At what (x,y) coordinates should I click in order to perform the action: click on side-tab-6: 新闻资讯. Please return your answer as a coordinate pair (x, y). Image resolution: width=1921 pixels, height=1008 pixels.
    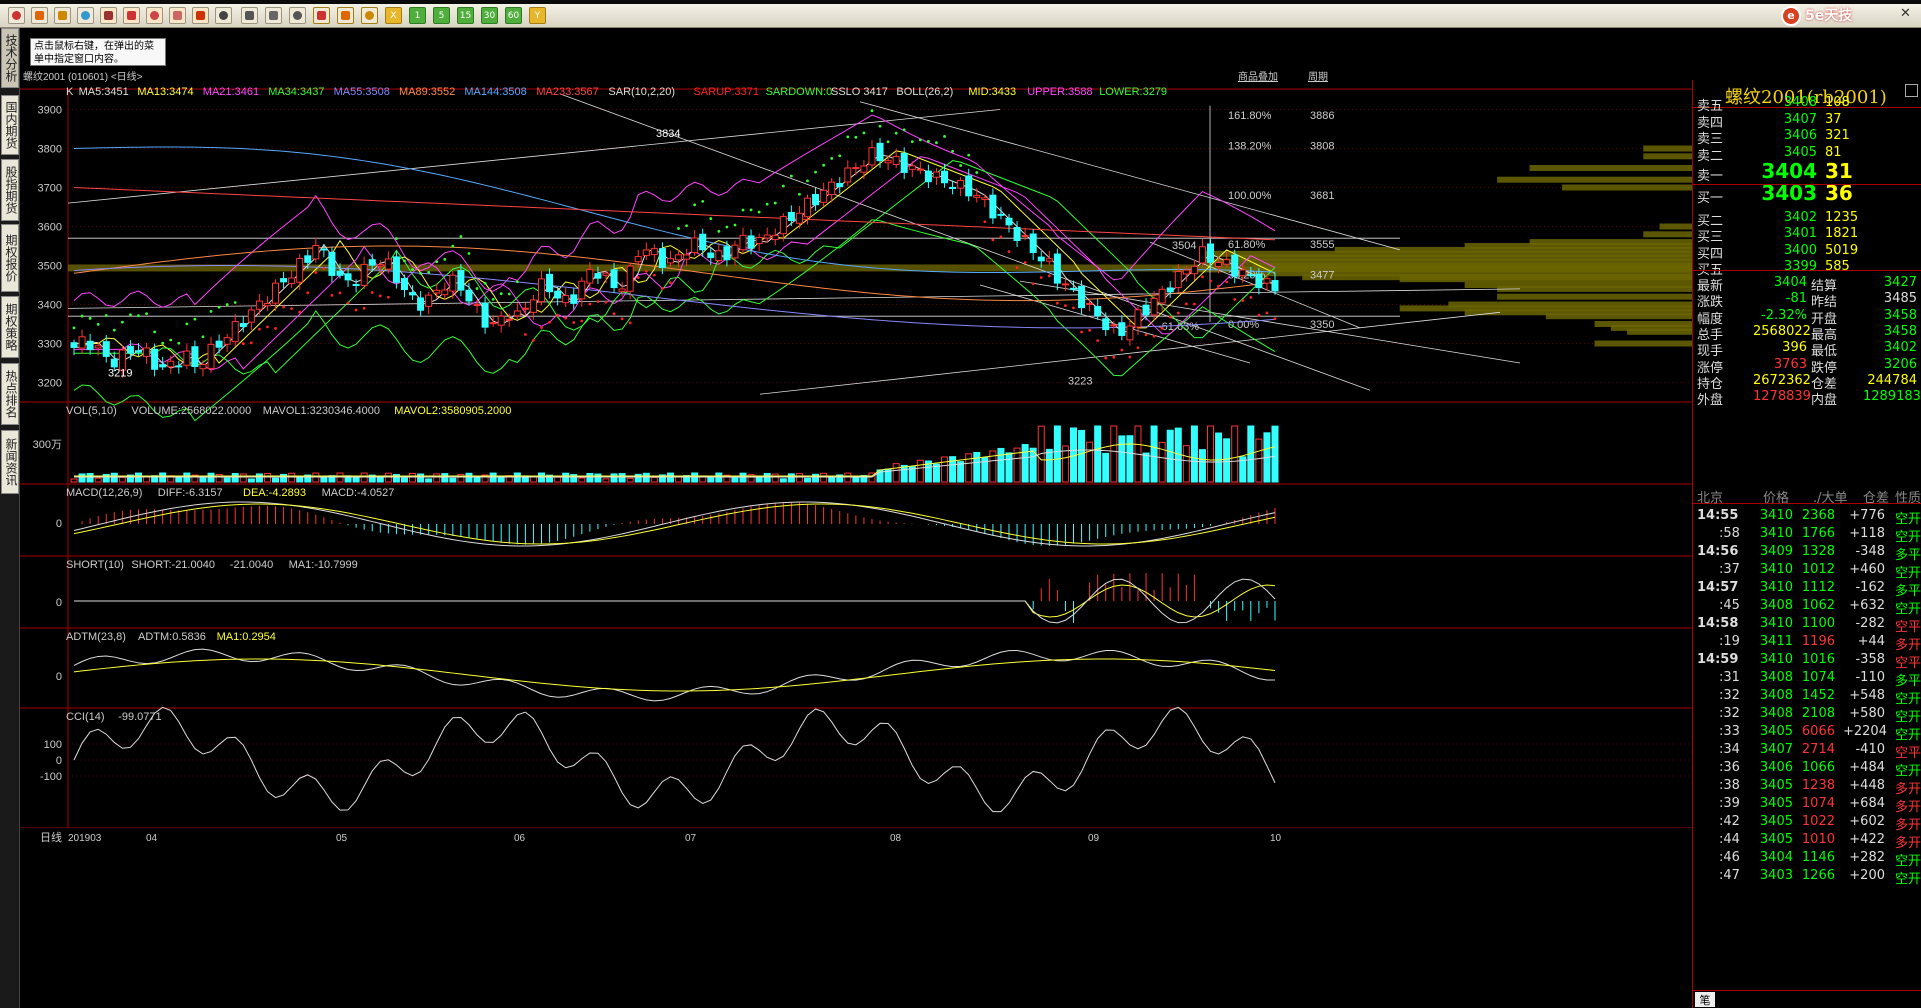
    Looking at the image, I should click on (10, 462).